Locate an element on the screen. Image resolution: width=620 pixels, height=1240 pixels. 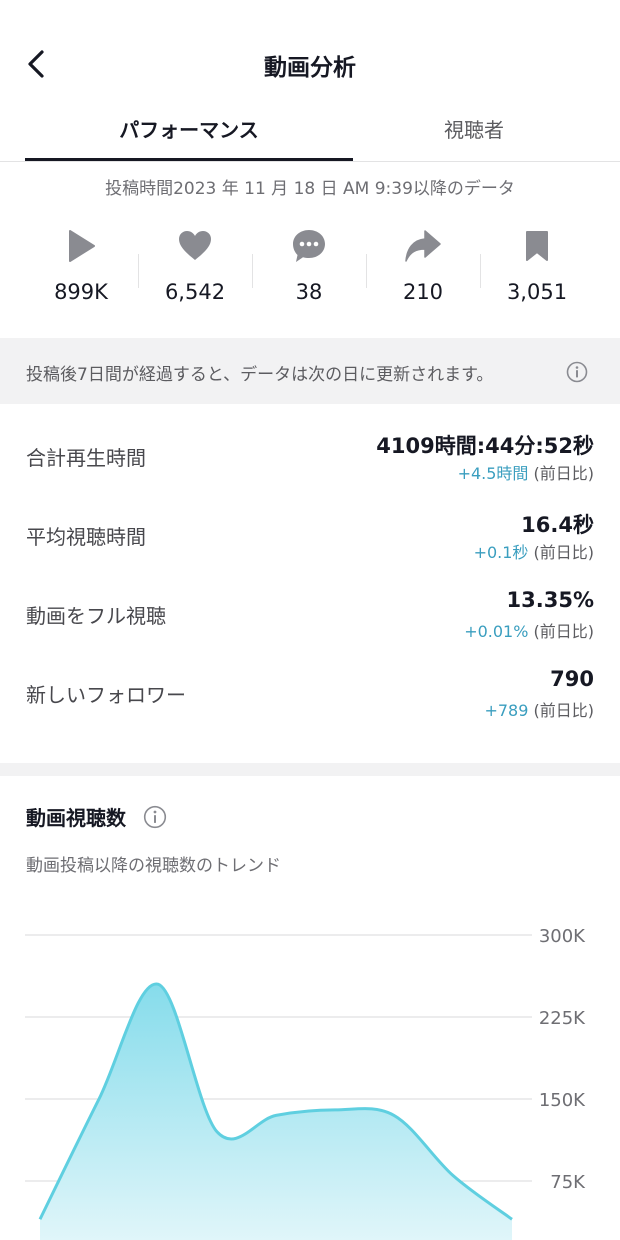
delta-value: +0.01% is located at coordinates (496, 631).